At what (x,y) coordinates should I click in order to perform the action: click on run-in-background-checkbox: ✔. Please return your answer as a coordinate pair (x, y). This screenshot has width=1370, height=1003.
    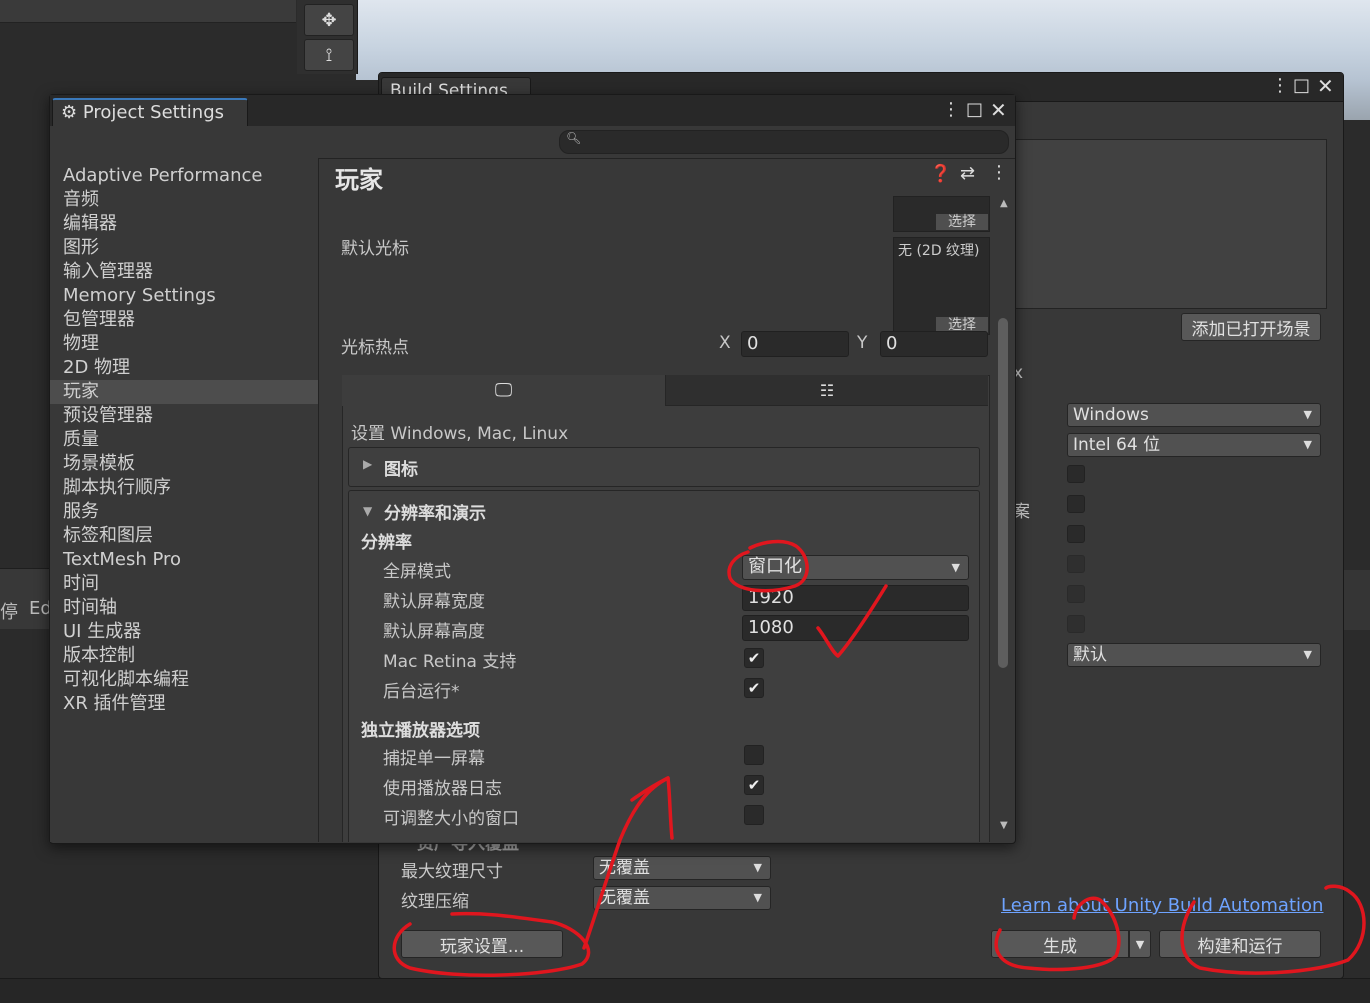
    Looking at the image, I should click on (754, 688).